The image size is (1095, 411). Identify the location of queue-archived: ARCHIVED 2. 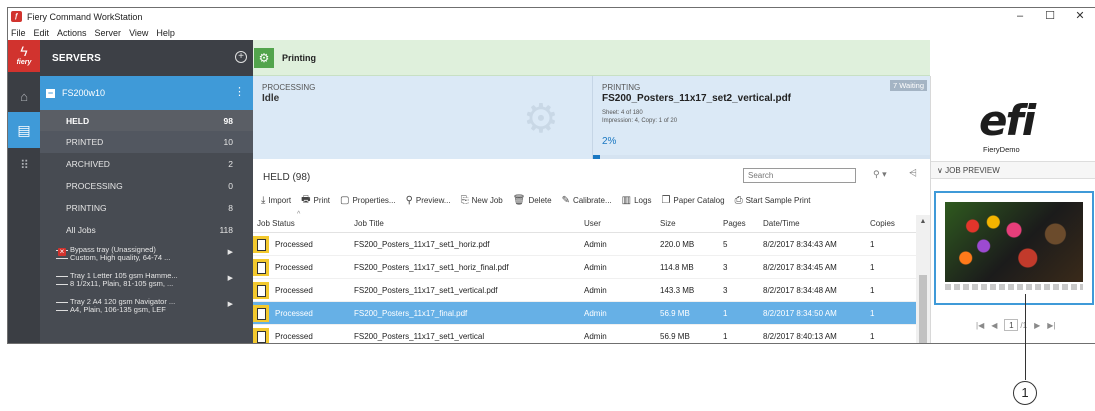
(146, 164).